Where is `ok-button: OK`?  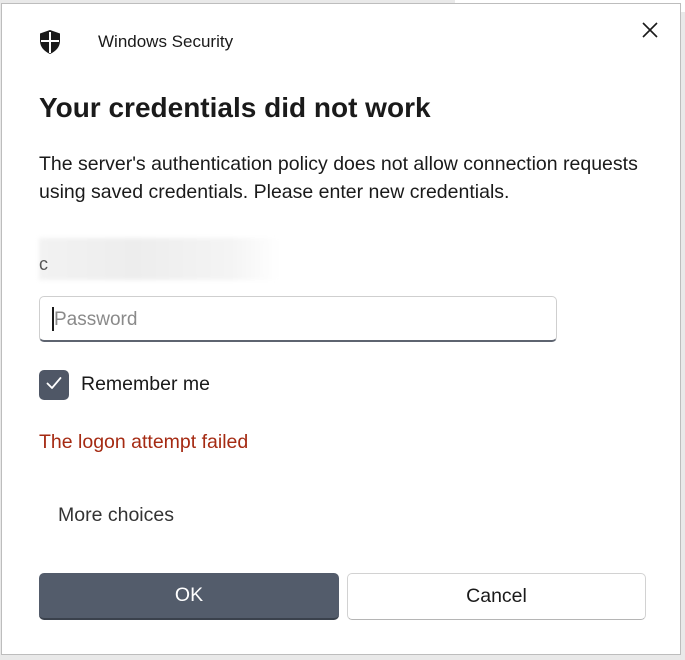
ok-button: OK is located at coordinates (189, 596).